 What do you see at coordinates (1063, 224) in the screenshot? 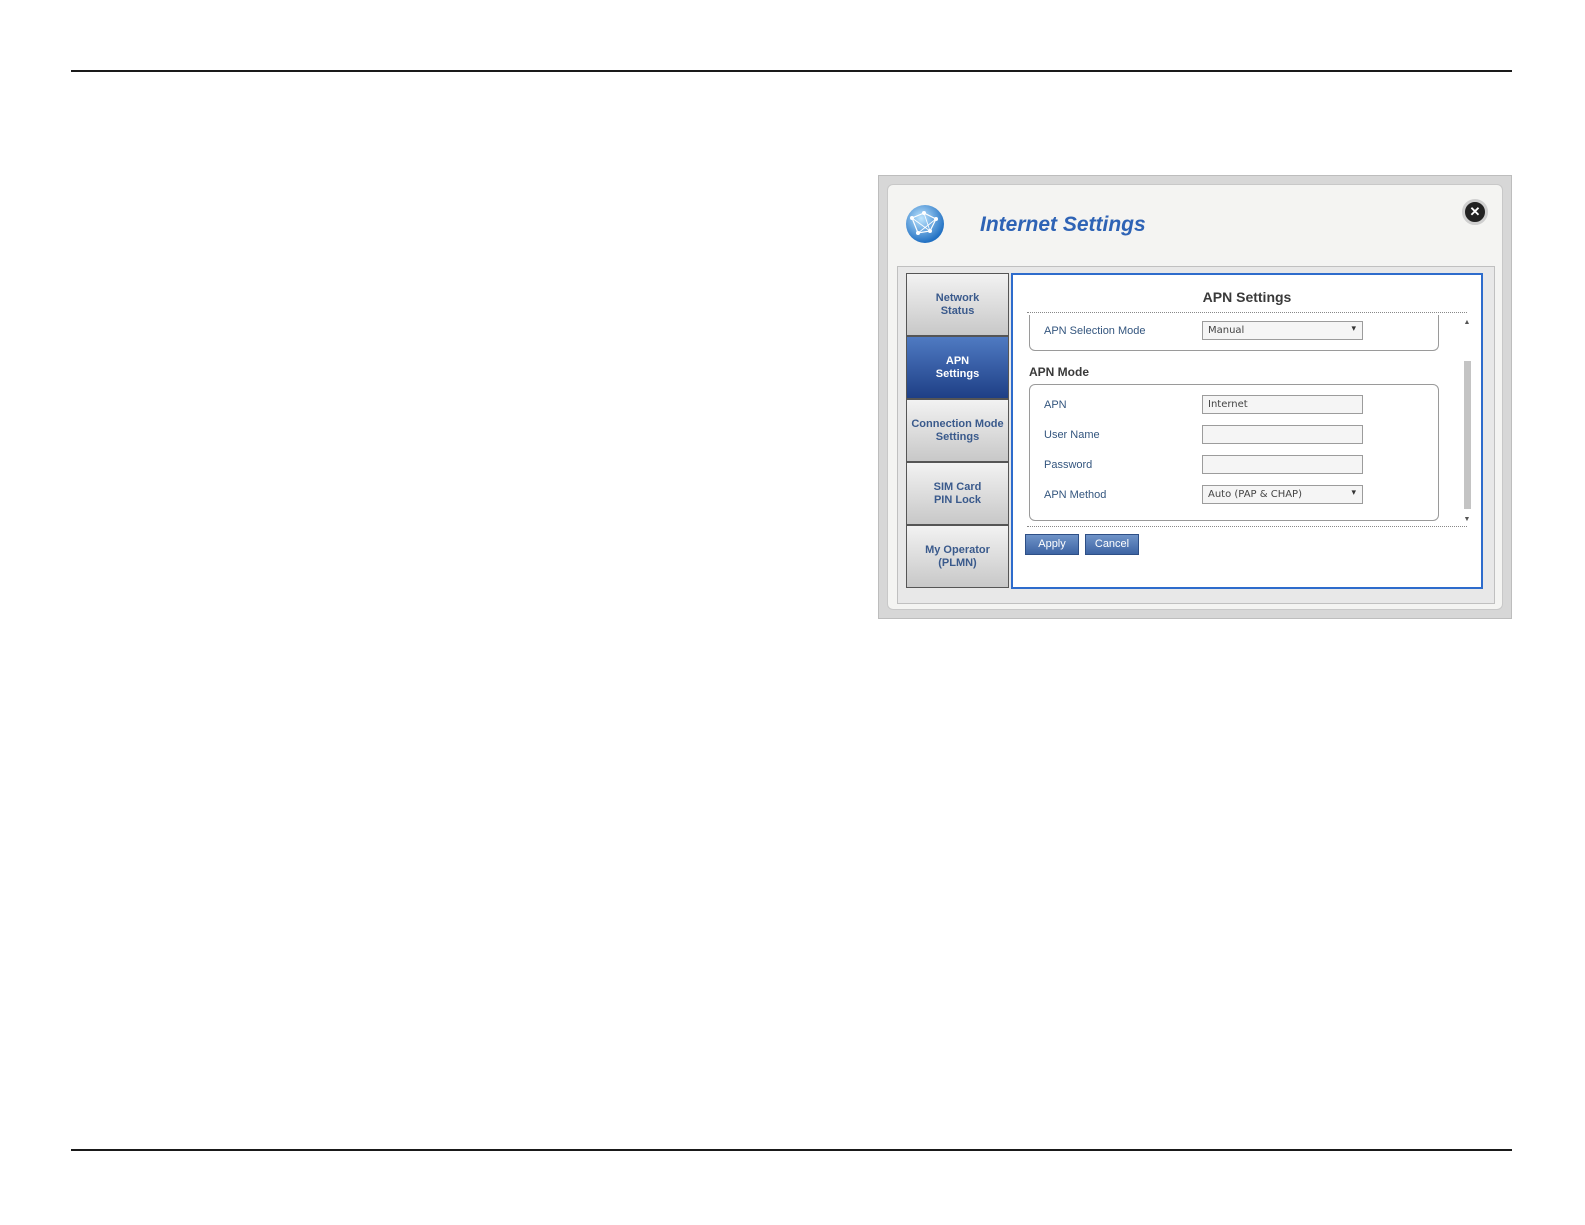
I see `window-title: Internet Settings` at bounding box center [1063, 224].